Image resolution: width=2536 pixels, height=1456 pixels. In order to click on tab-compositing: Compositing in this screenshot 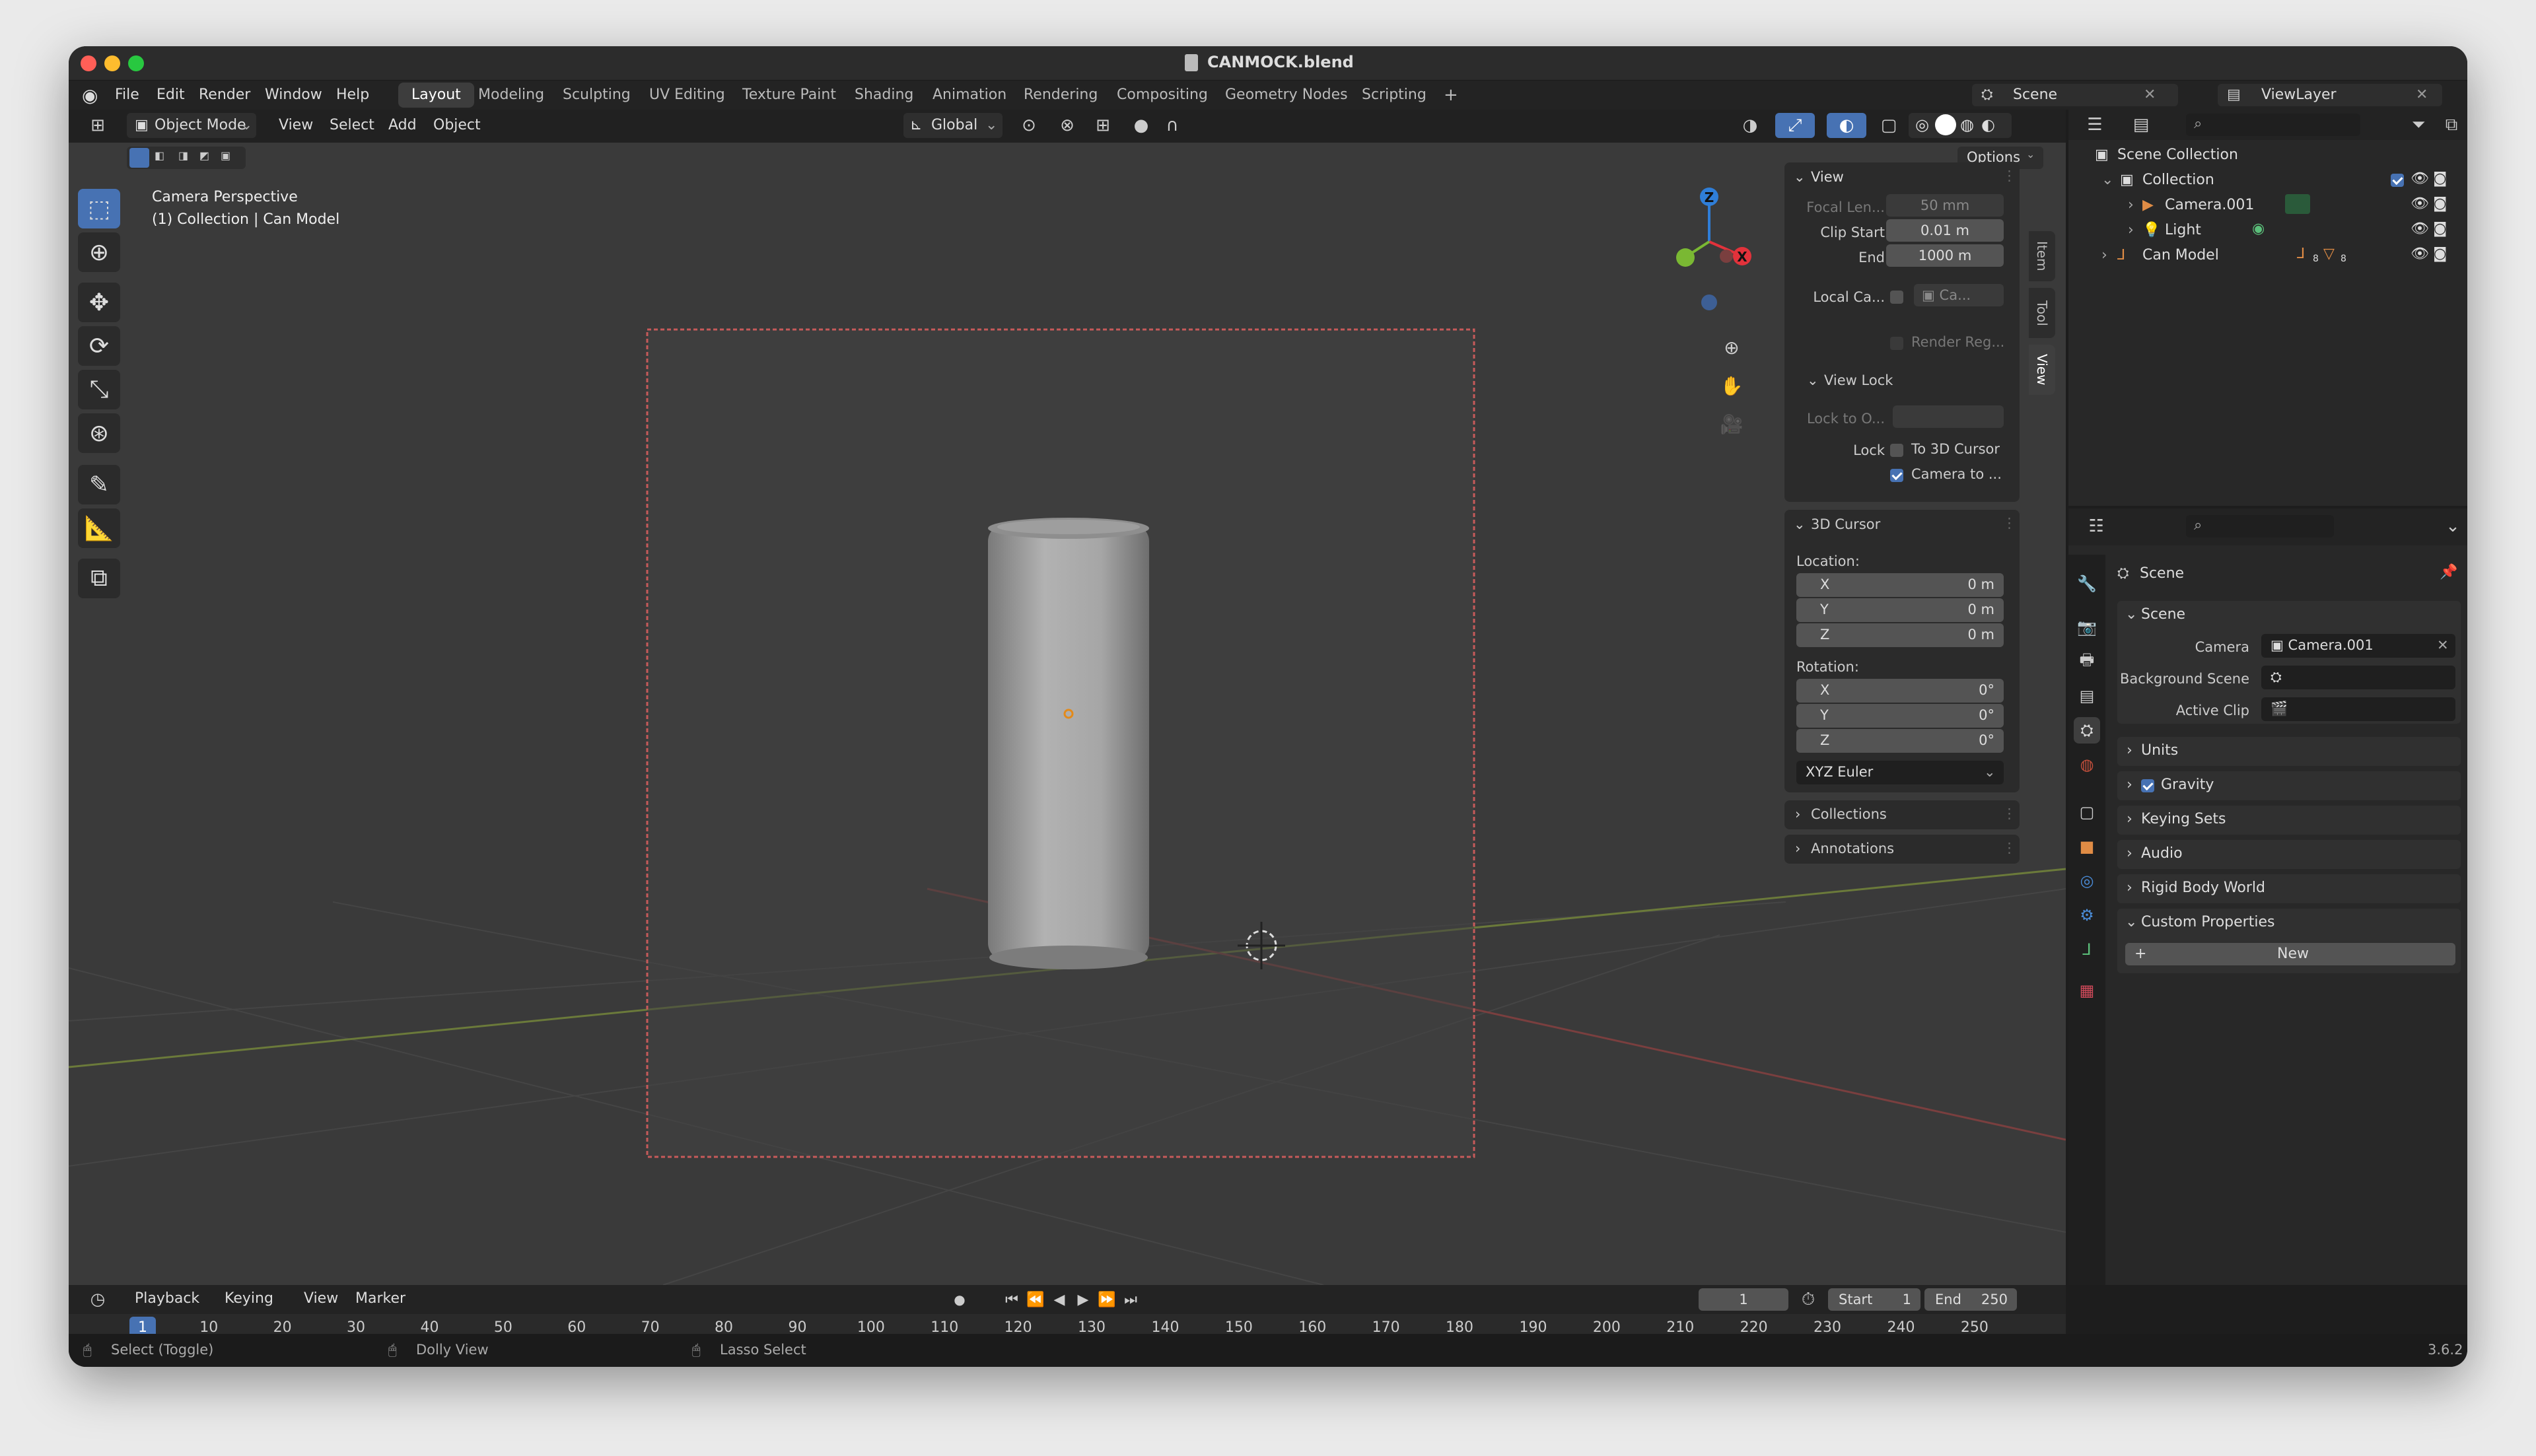, I will do `click(1162, 95)`.